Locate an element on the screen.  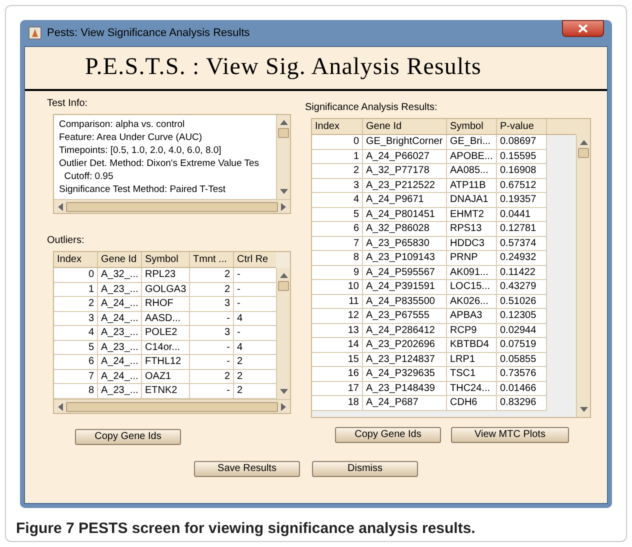
push-button: Save Results is located at coordinates (247, 469).